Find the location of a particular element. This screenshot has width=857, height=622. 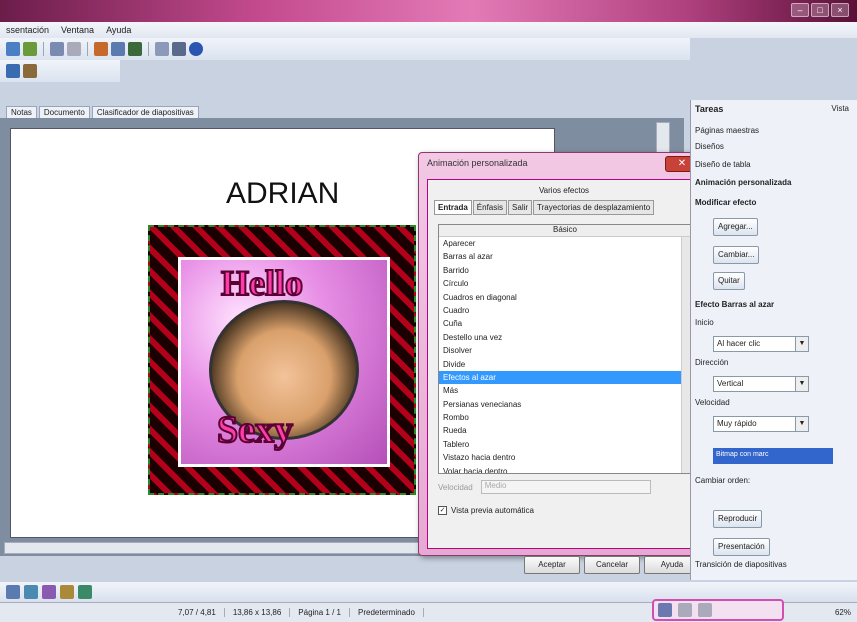

rectangle-icon is located at coordinates (31, 592).